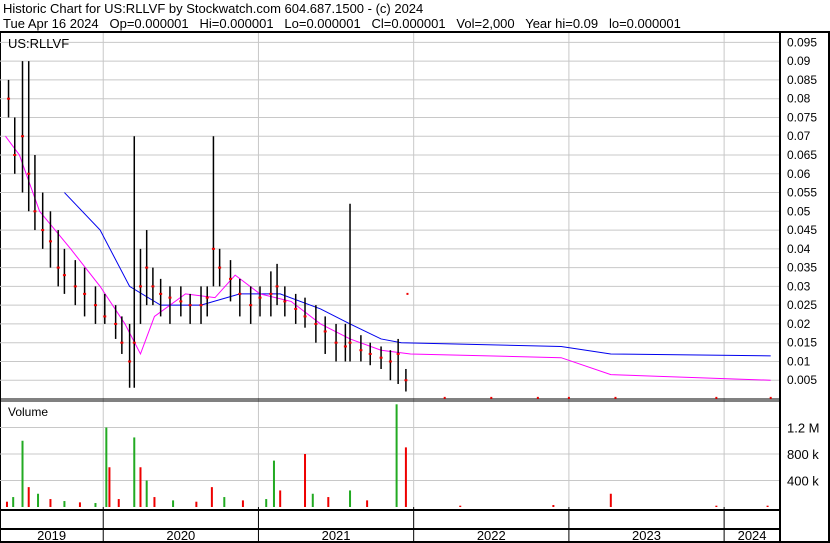 Image resolution: width=830 pixels, height=543 pixels. Describe the element at coordinates (799, 286) in the screenshot. I see `price-tick-label: 0.03` at that location.